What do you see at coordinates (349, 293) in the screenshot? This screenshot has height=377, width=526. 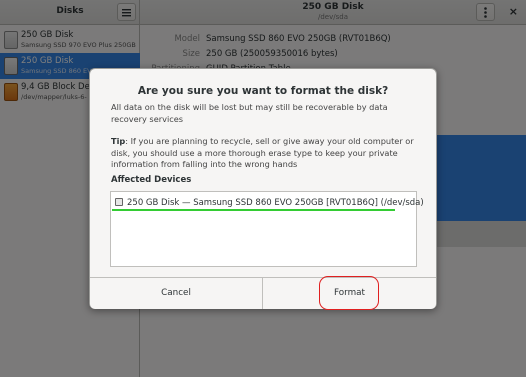 I see `annotation-circle` at bounding box center [349, 293].